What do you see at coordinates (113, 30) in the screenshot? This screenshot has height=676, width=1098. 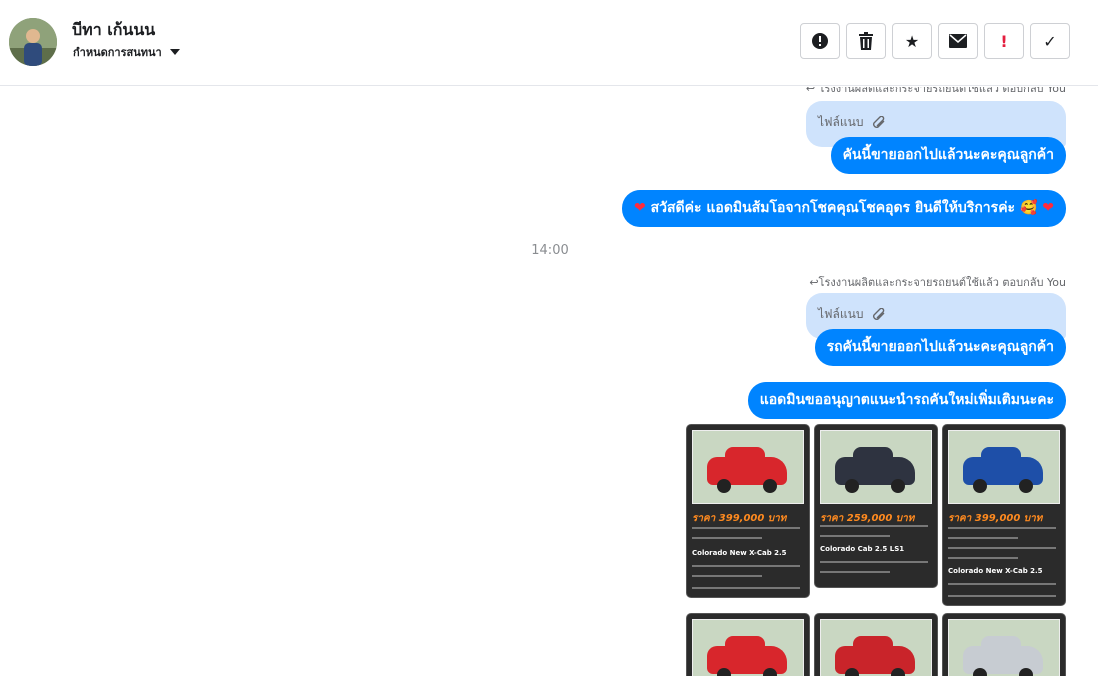 I see `contact-name: บีทา เก้นนน` at bounding box center [113, 30].